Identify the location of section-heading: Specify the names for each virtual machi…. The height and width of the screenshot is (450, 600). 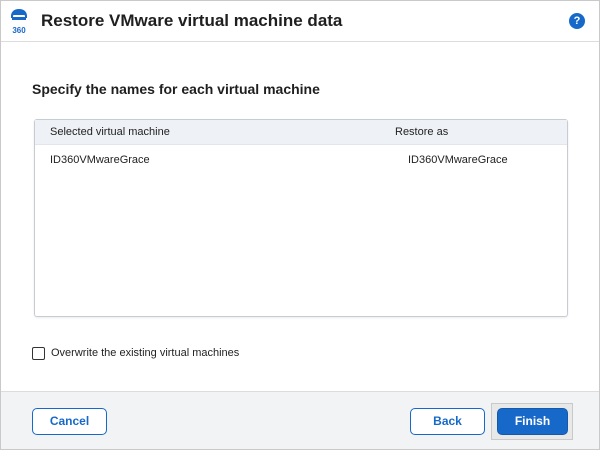
(176, 89).